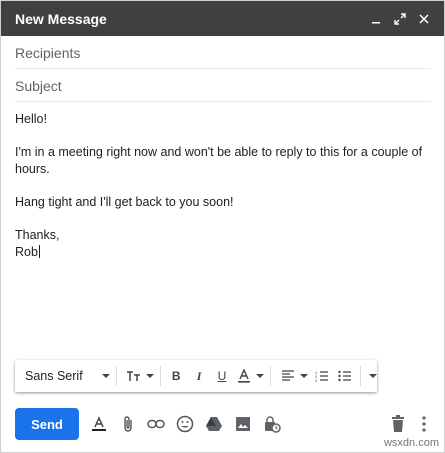 The image size is (445, 453). Describe the element at coordinates (424, 19) in the screenshot. I see `close-icon` at that location.